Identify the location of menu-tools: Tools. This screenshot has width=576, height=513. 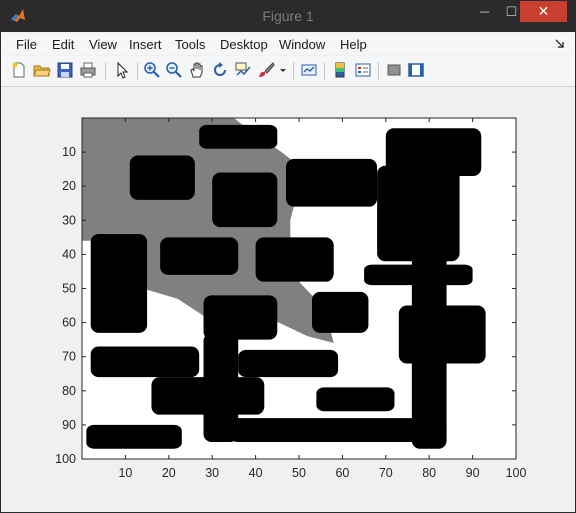
(190, 44).